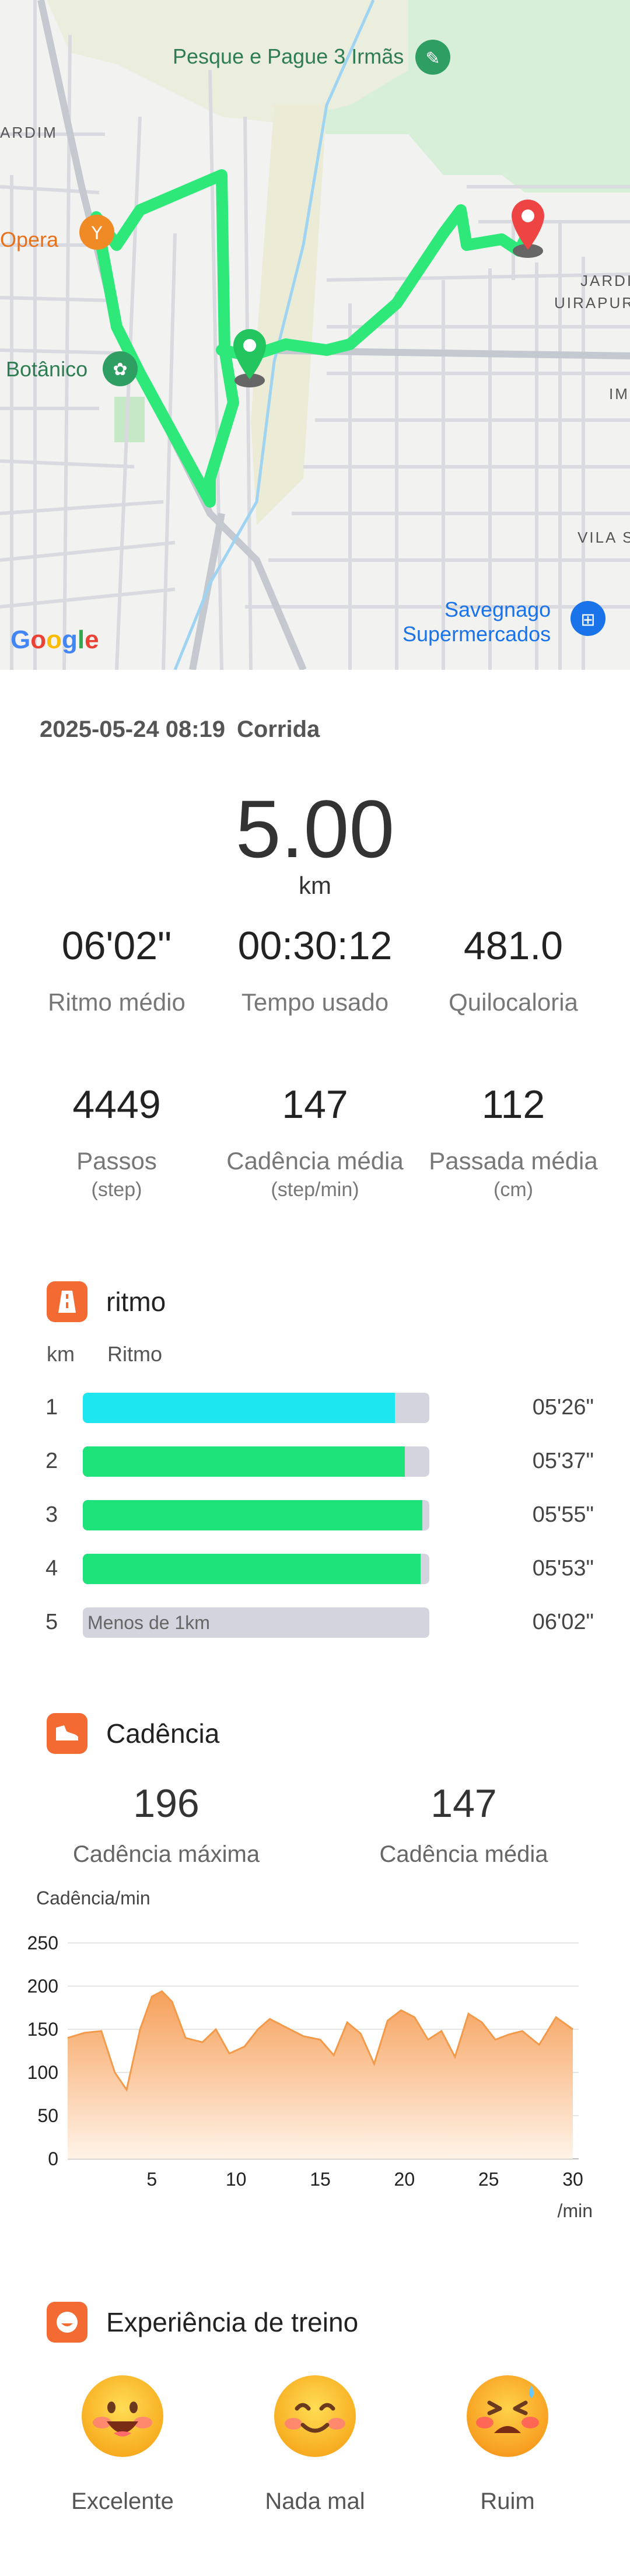 This screenshot has width=630, height=2576. What do you see at coordinates (123, 2501) in the screenshot?
I see `feel-label: Excelente` at bounding box center [123, 2501].